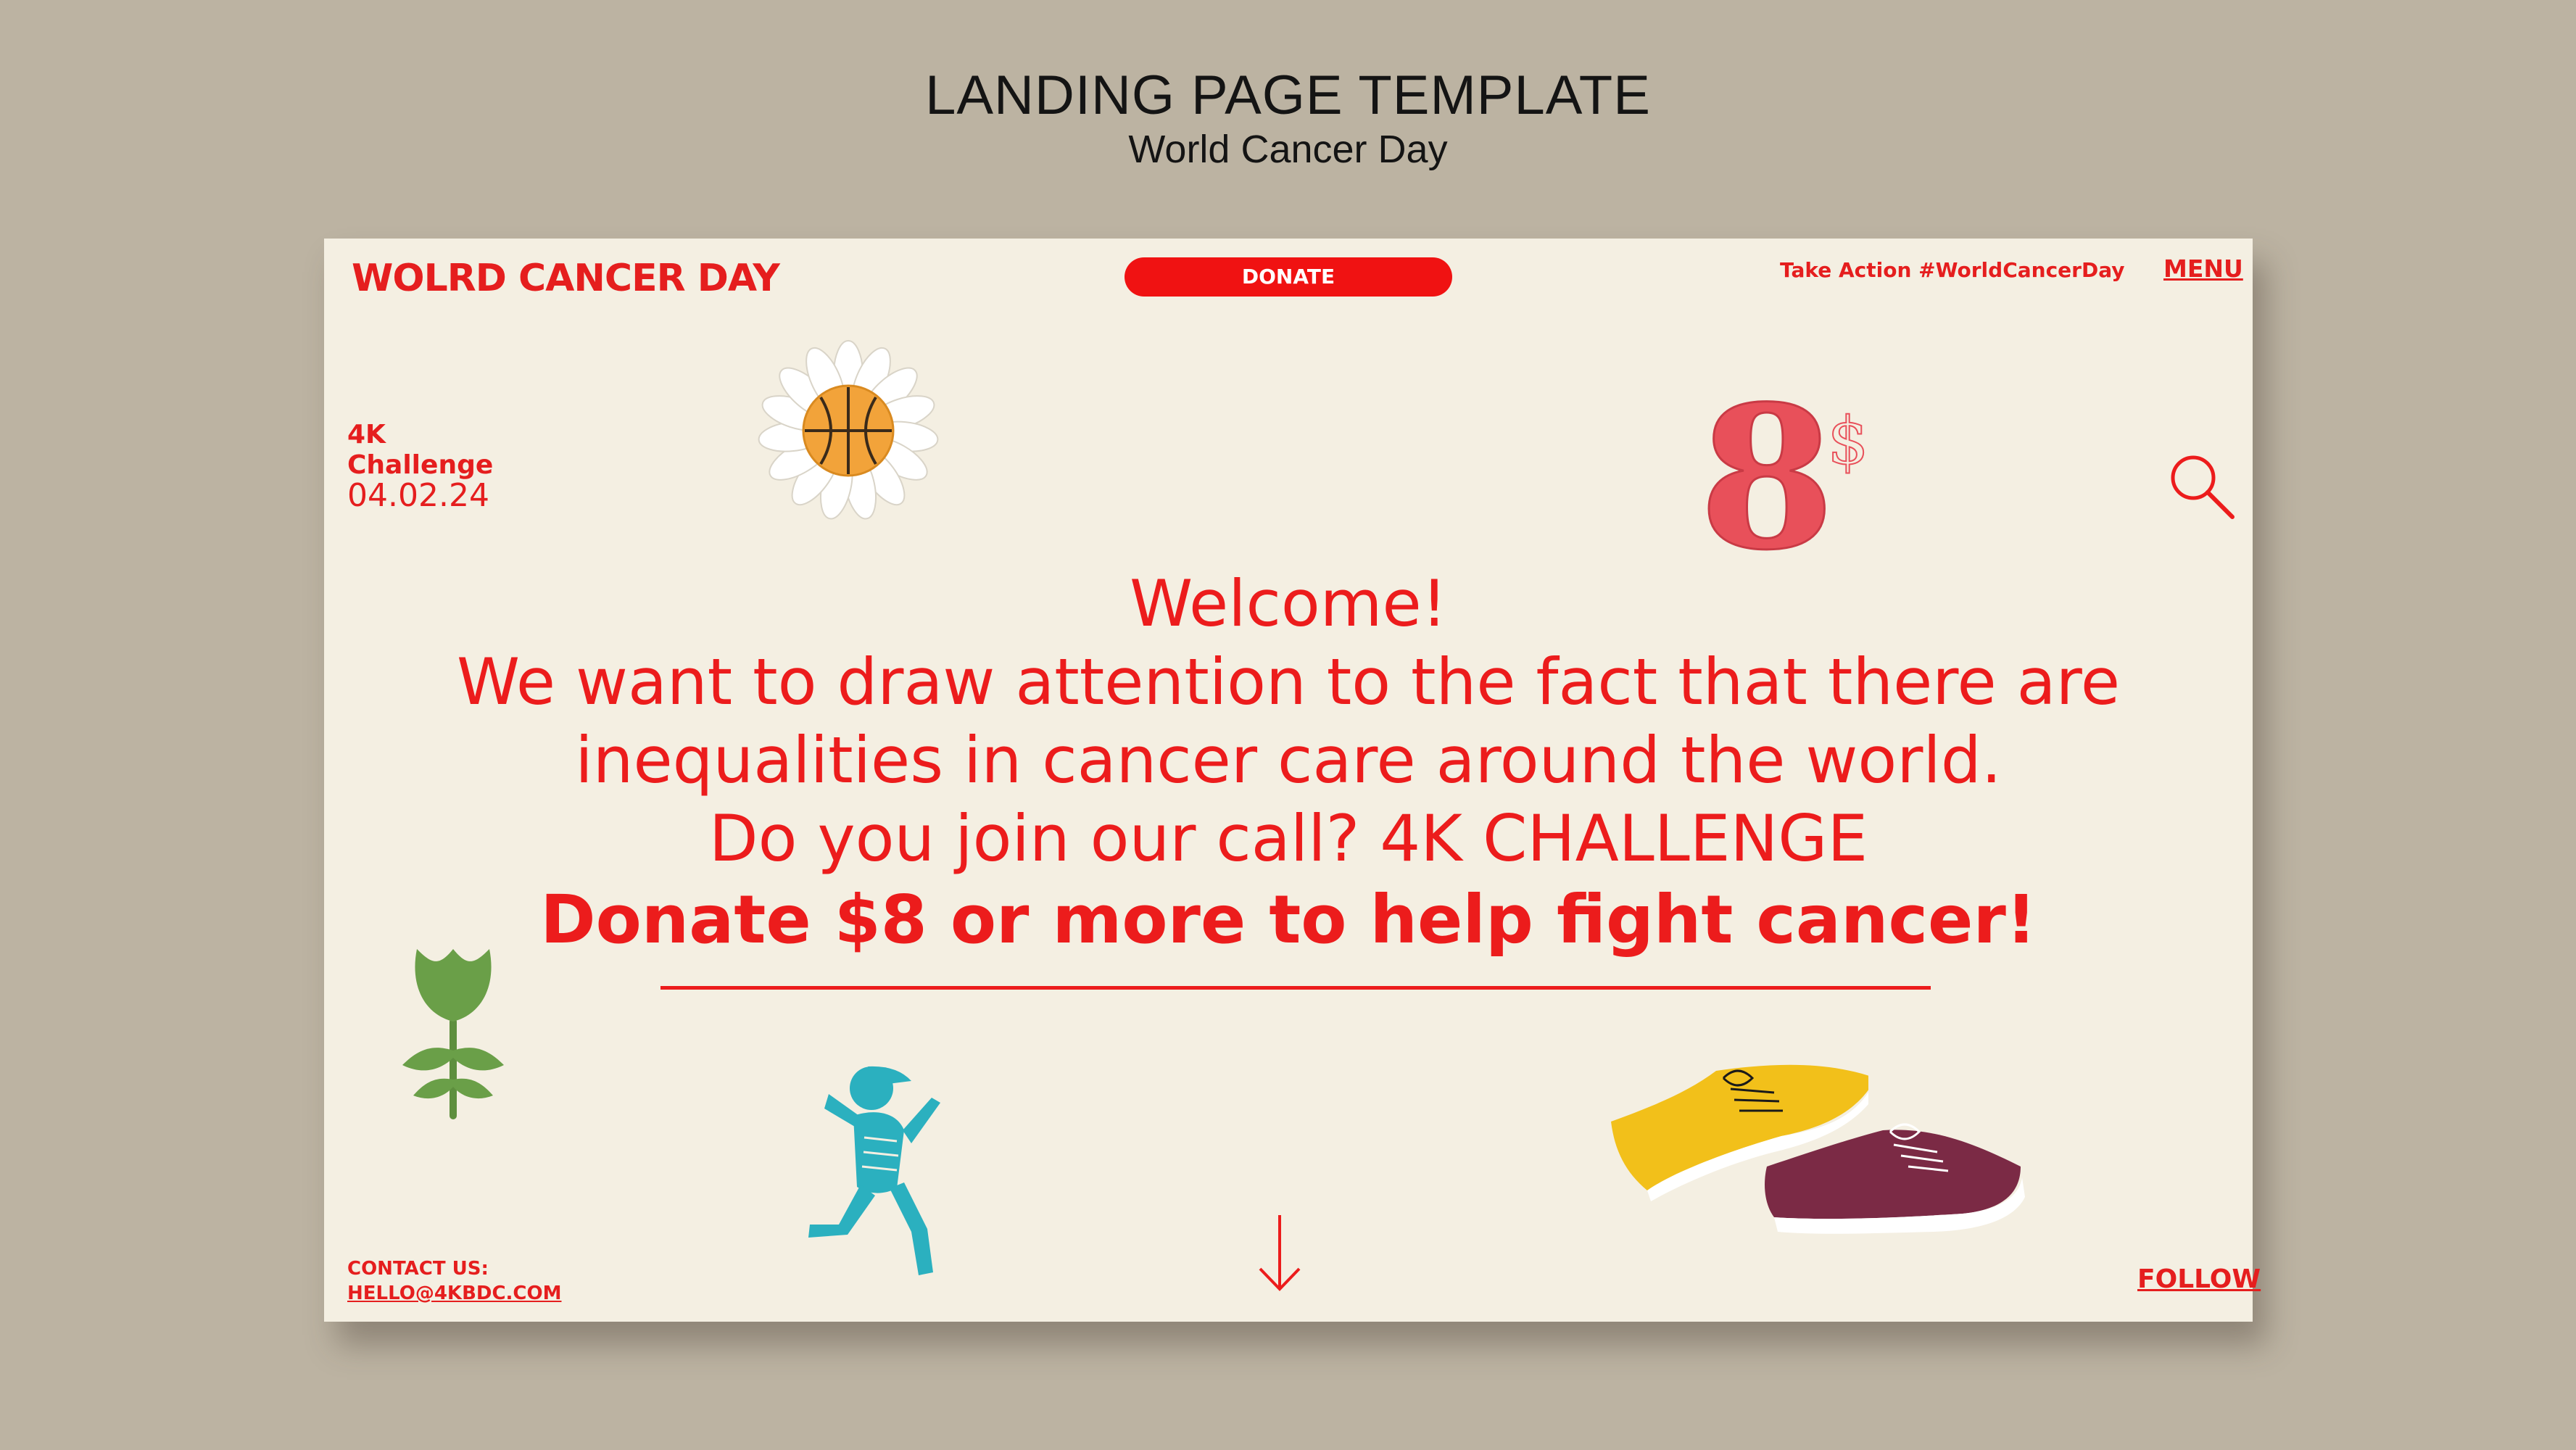 Image resolution: width=2576 pixels, height=1450 pixels. What do you see at coordinates (1848, 441) in the screenshot?
I see `price-currency: $` at bounding box center [1848, 441].